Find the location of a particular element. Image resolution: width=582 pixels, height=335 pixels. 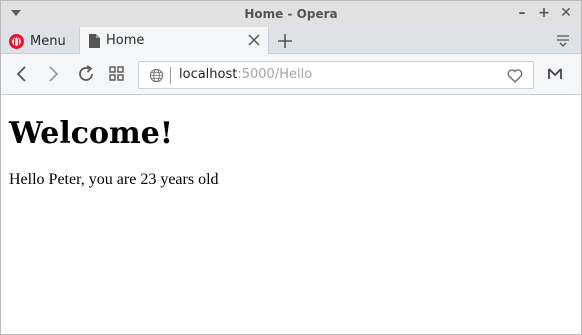

document-icon is located at coordinates (94, 40).